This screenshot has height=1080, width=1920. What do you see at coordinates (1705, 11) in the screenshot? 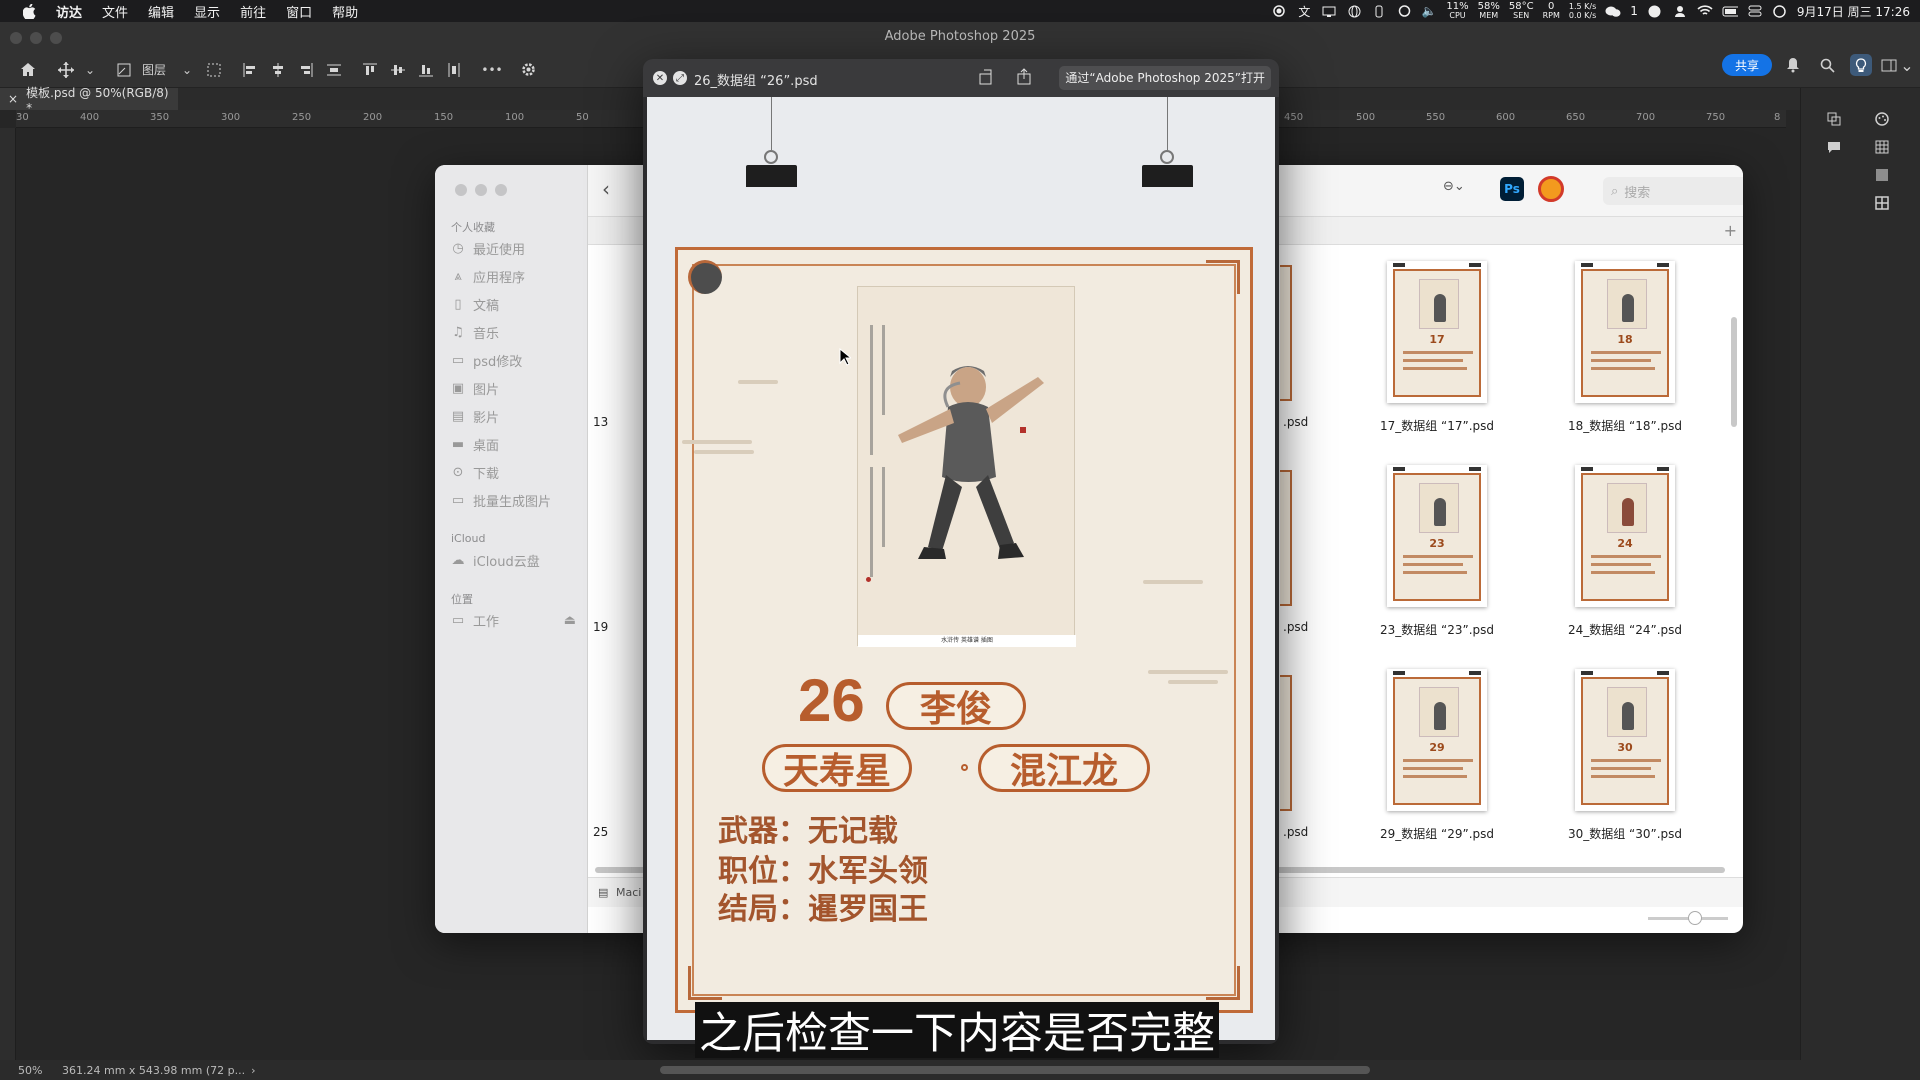
I see `wifi-icon` at bounding box center [1705, 11].